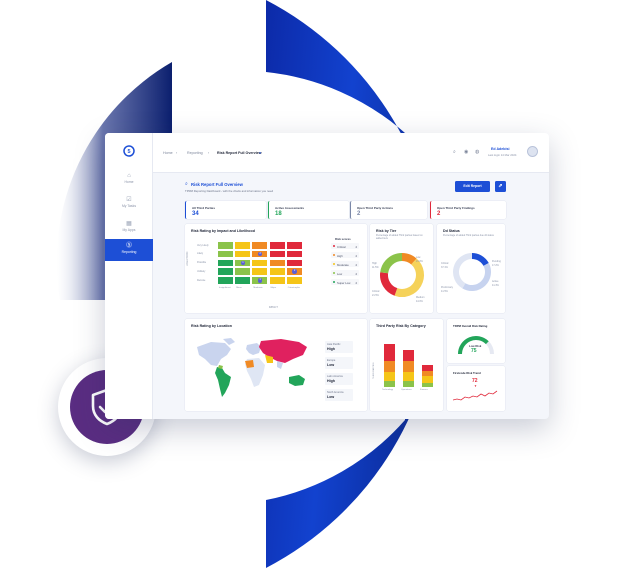 The height and width of the screenshot is (568, 620). Describe the element at coordinates (129, 229) in the screenshot. I see `sidebar-item-apps: ▦ My Apps` at that location.